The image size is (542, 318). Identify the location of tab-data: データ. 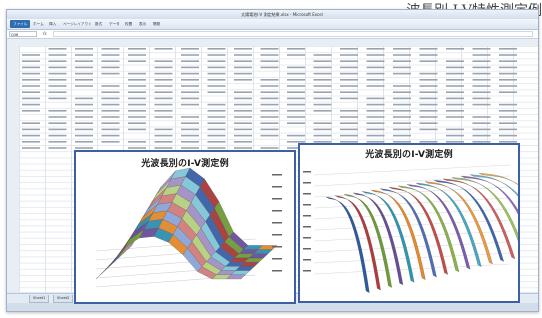
(114, 24).